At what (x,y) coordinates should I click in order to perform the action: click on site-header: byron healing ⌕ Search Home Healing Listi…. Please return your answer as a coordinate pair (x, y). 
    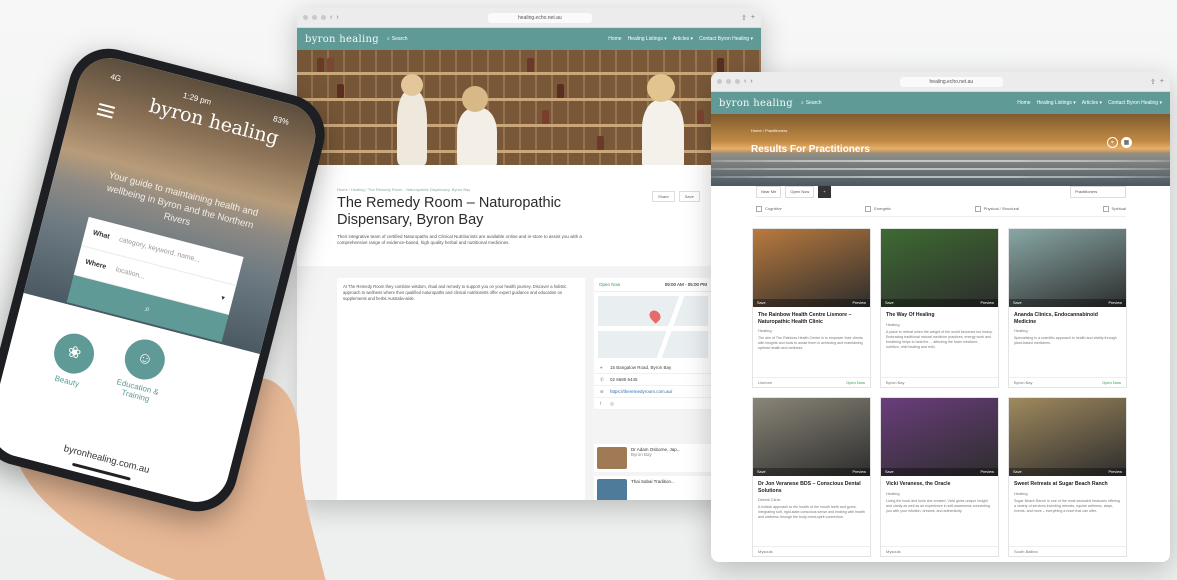
    Looking at the image, I should click on (940, 103).